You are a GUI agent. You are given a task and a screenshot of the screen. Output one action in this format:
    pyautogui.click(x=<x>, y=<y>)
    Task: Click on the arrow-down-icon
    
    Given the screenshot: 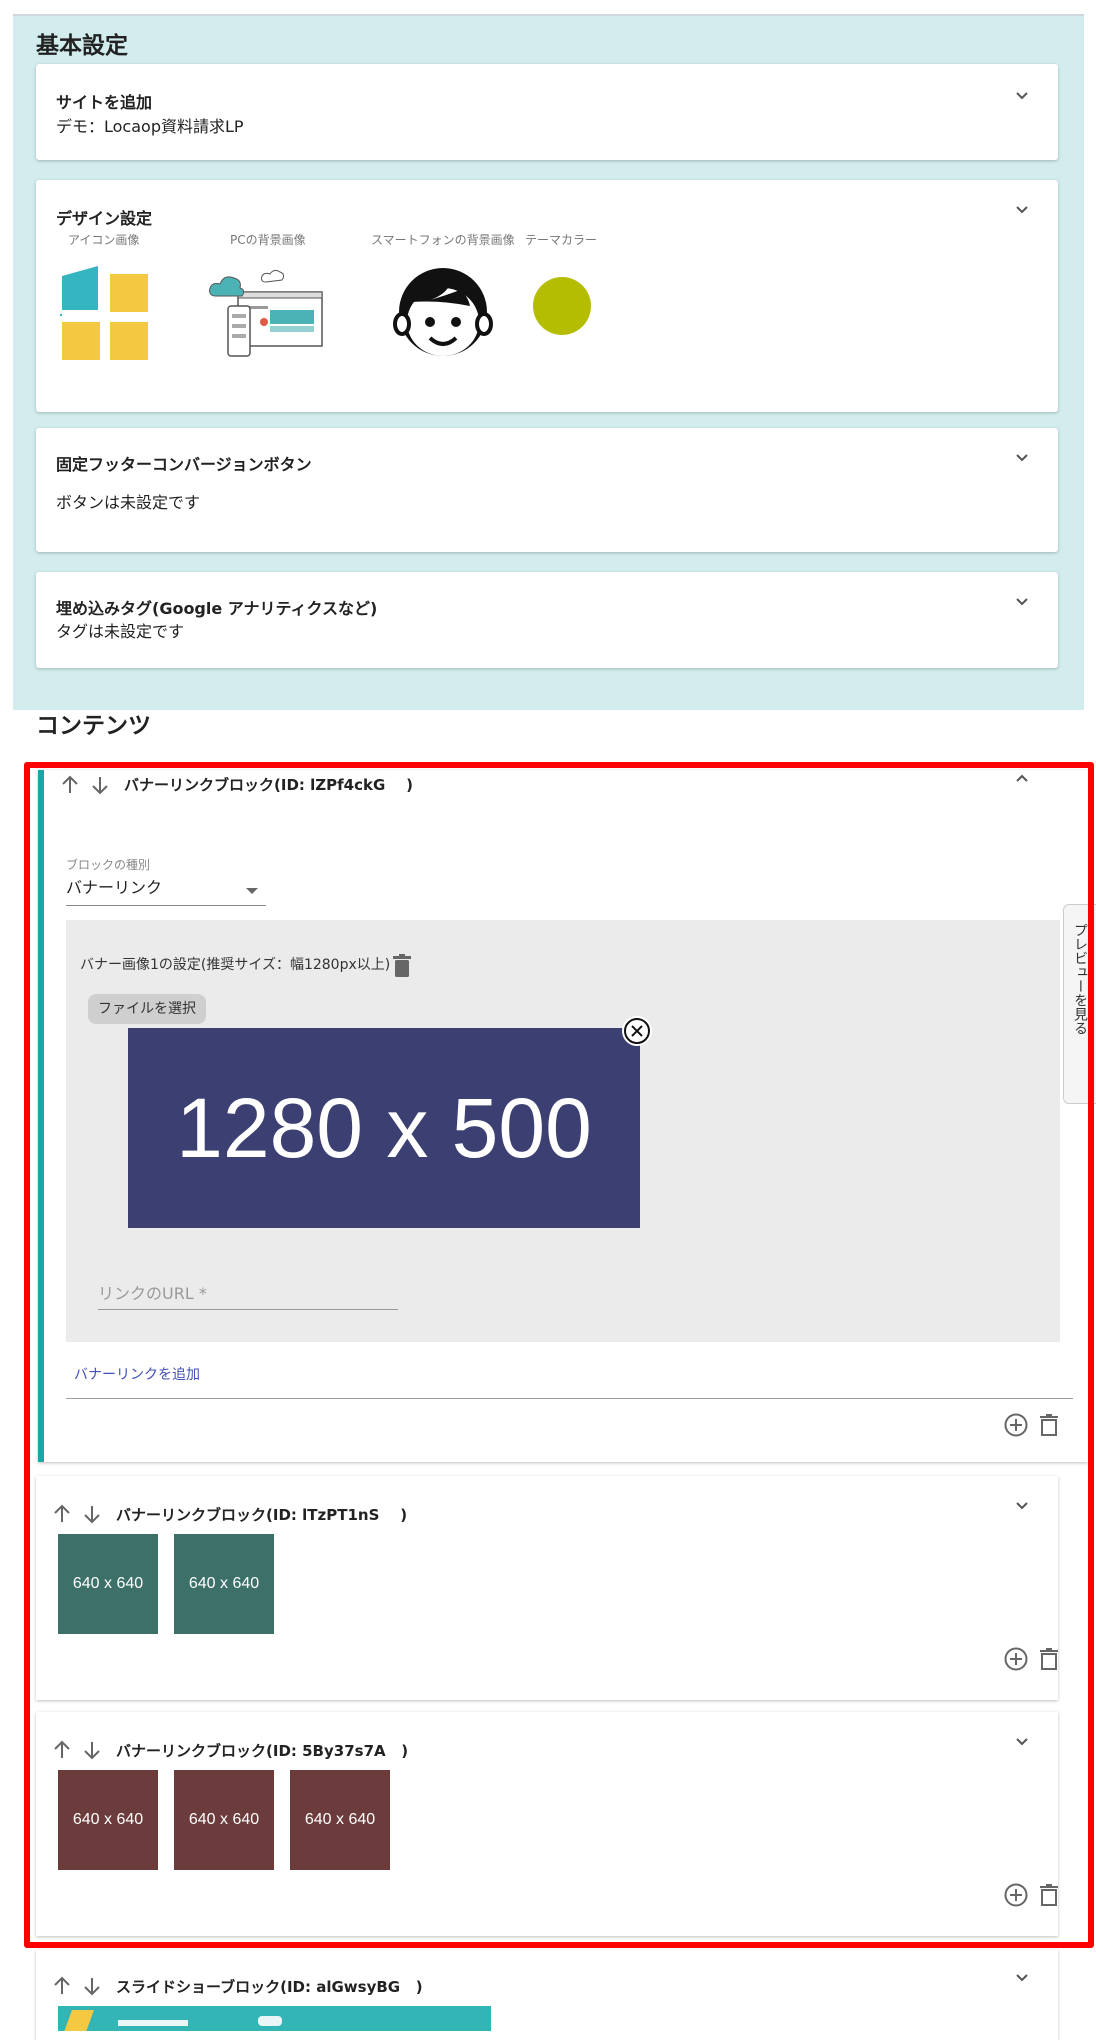 What is the action you would take?
    pyautogui.click(x=92, y=1986)
    